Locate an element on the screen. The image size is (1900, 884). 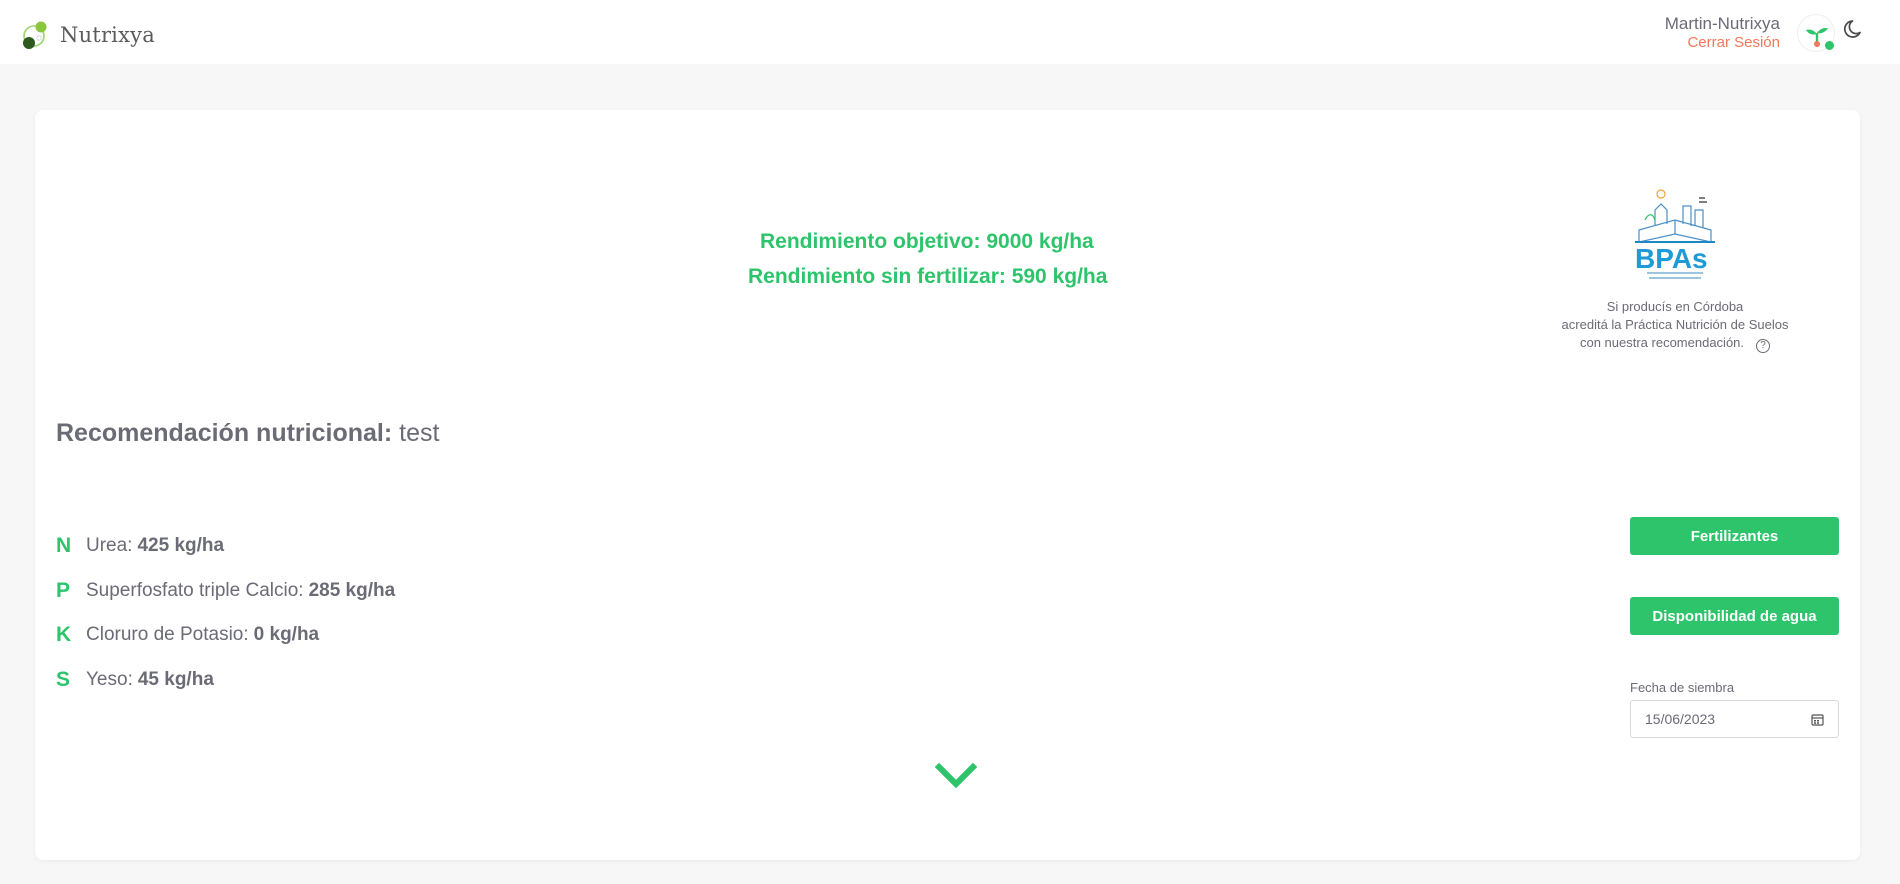
sowing-date-input: 15/06/2023 is located at coordinates (1734, 719).